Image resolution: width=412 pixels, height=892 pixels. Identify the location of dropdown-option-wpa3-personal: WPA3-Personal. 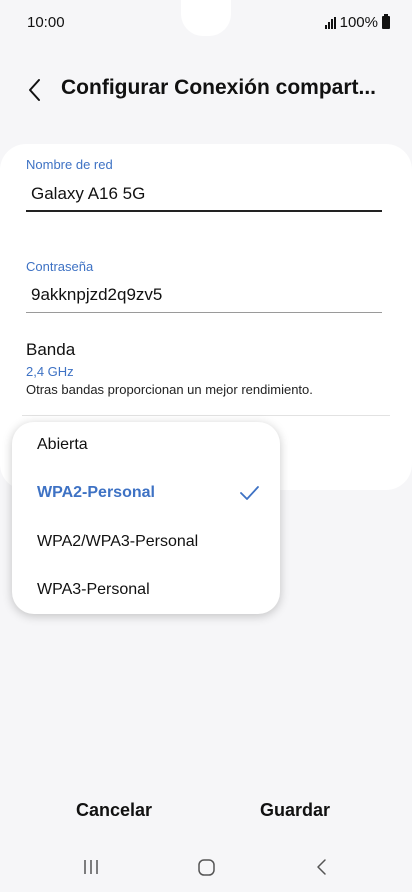
(146, 591).